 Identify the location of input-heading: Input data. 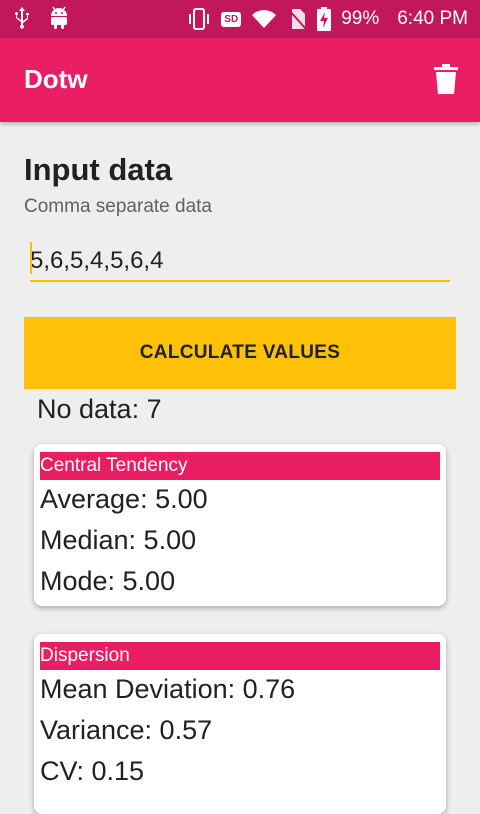
(98, 169).